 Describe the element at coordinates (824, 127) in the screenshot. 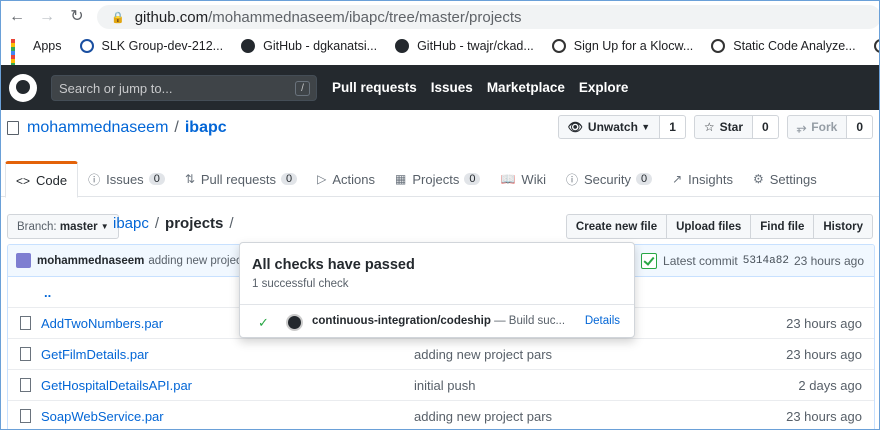

I see `fork-label: Fork` at that location.